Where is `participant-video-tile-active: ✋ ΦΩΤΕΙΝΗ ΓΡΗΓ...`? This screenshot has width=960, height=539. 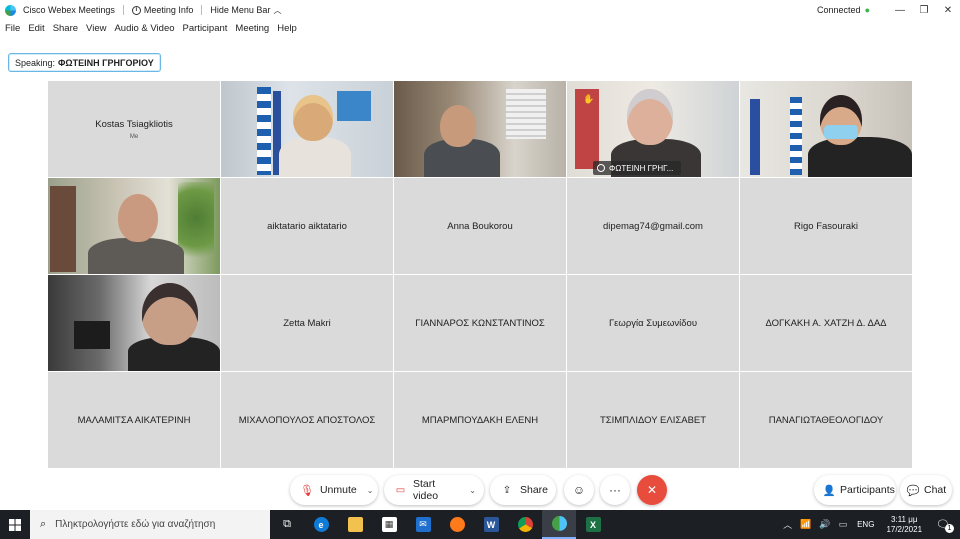 participant-video-tile-active: ✋ ΦΩΤΕΙΝΗ ΓΡΗΓ... is located at coordinates (653, 129).